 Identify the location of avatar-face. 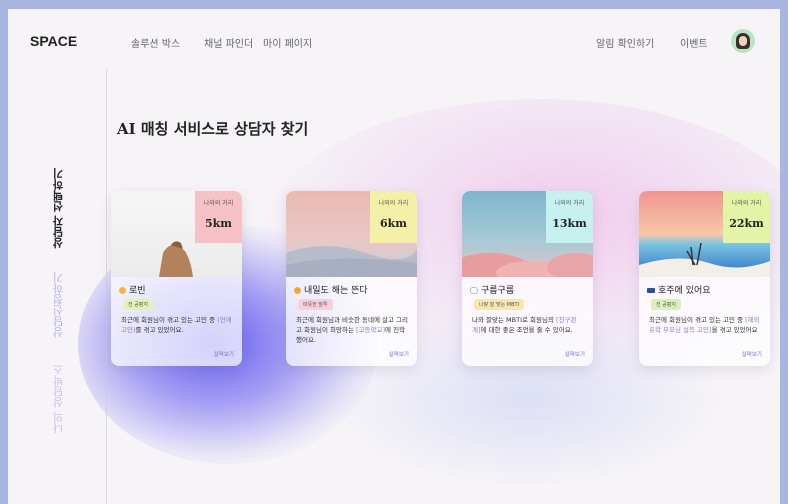
(743, 41).